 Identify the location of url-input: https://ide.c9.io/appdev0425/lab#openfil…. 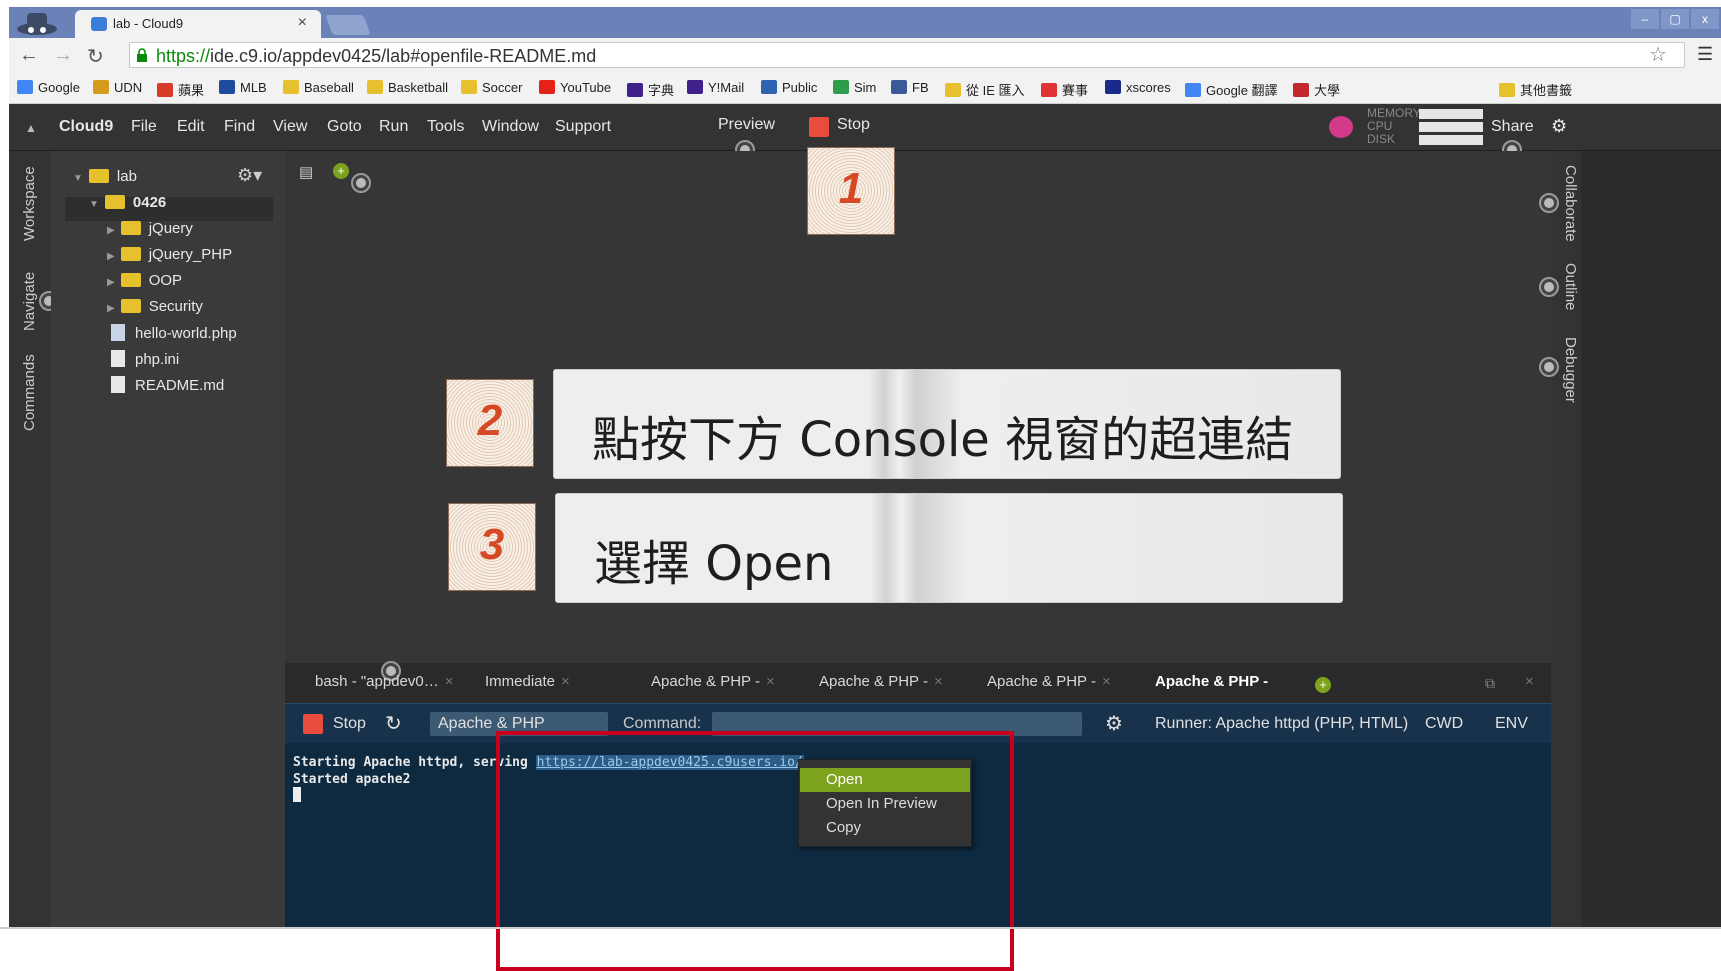
(907, 55).